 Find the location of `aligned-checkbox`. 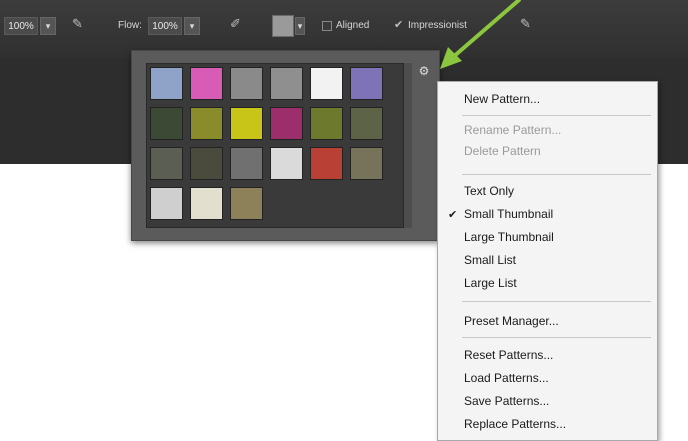

aligned-checkbox is located at coordinates (327, 26).